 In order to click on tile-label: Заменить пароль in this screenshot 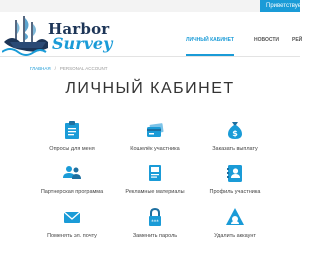, I will do `click(155, 236)`.